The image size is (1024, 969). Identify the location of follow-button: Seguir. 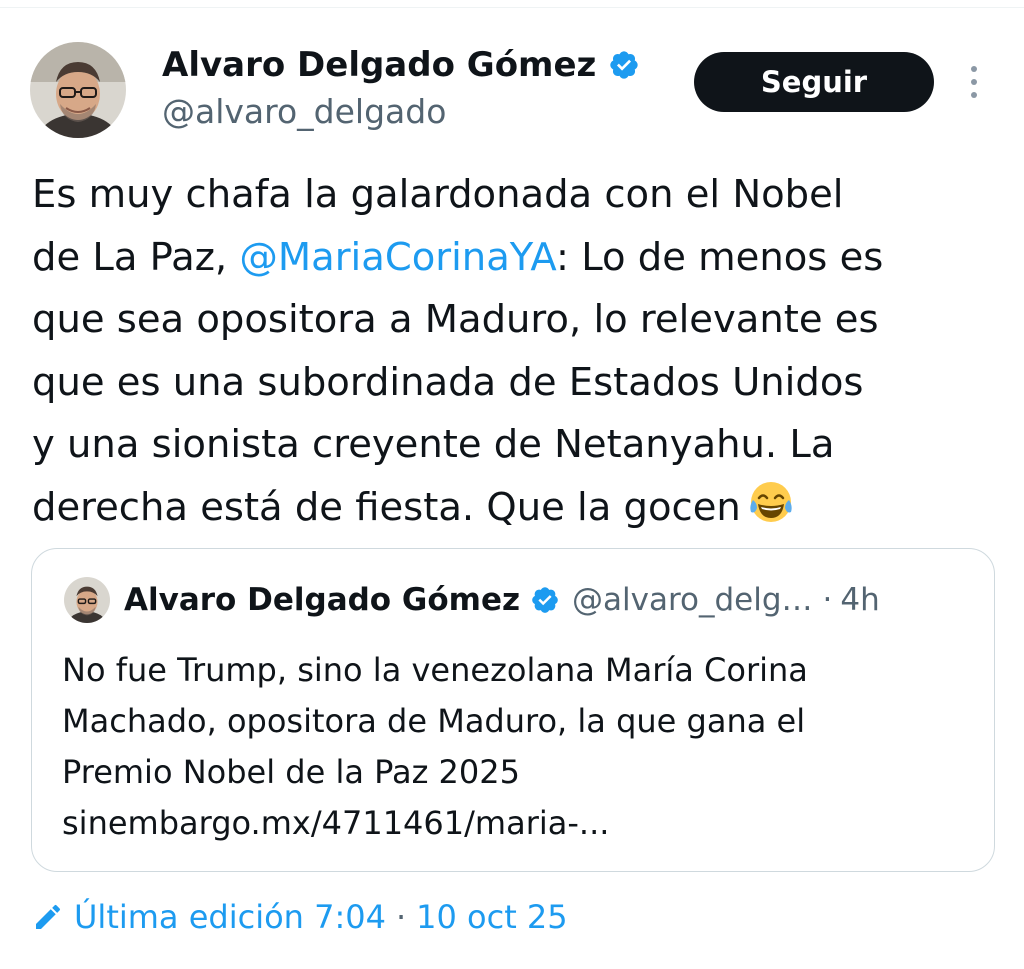
(814, 82).